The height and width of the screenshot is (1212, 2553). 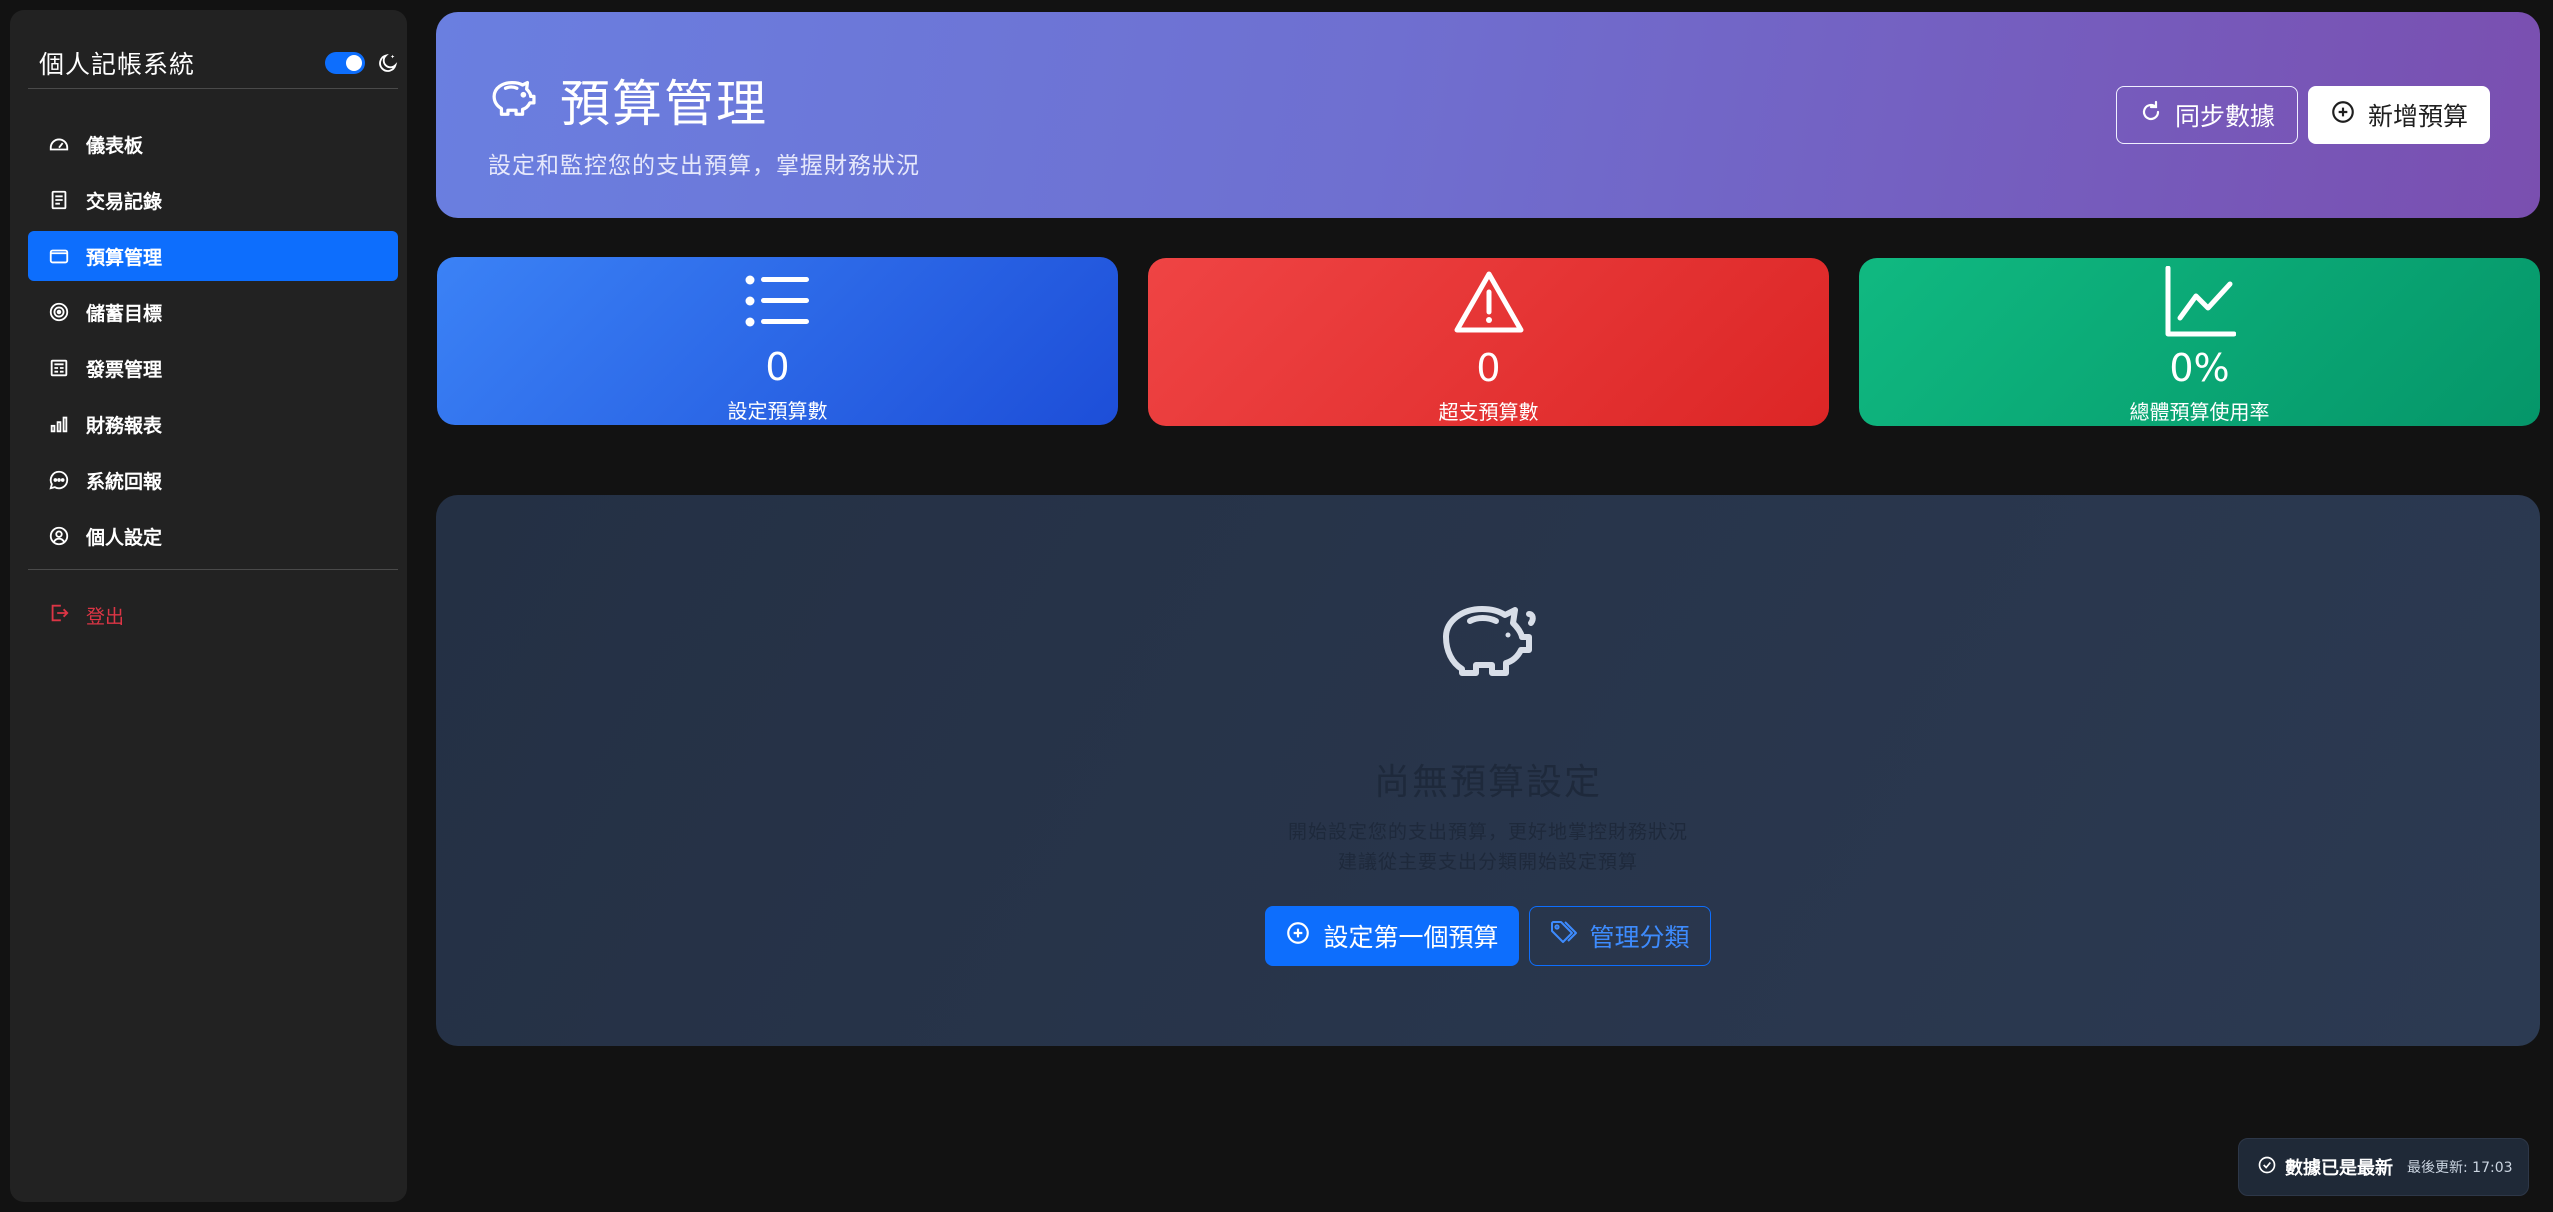 I want to click on check-circle-icon, so click(x=2267, y=1167).